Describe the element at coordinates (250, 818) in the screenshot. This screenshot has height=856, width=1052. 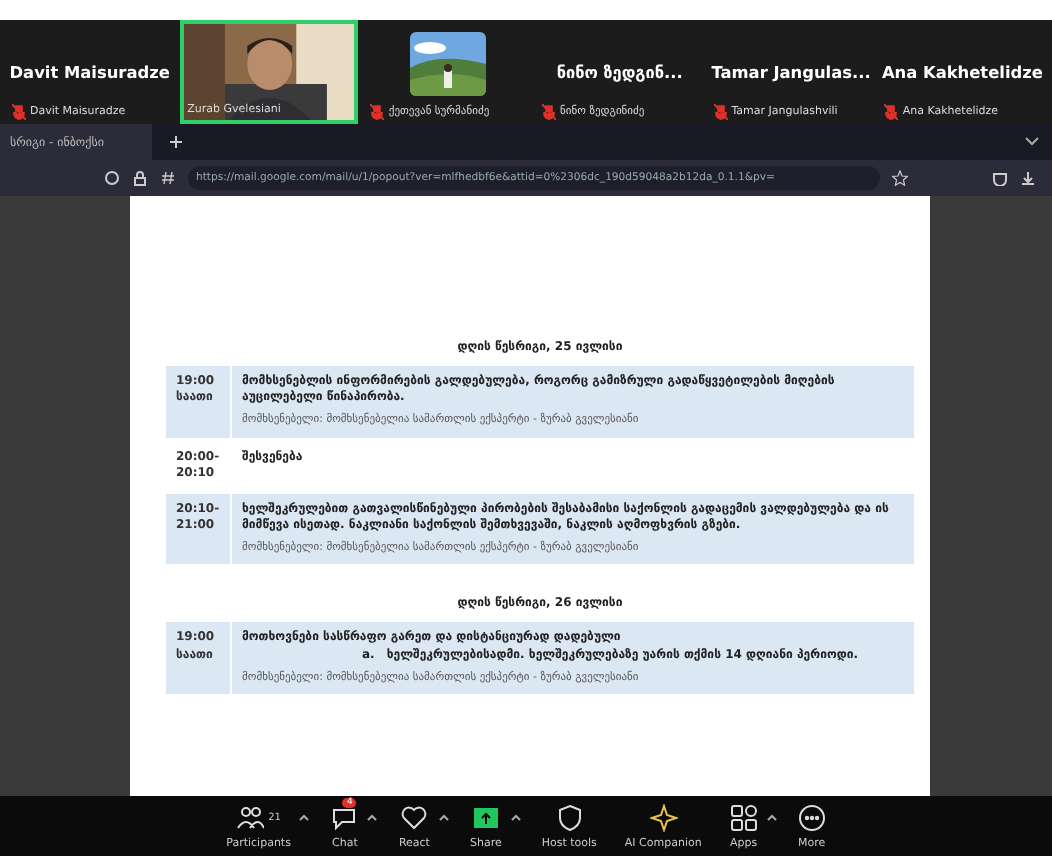
I see `participants-icon` at that location.